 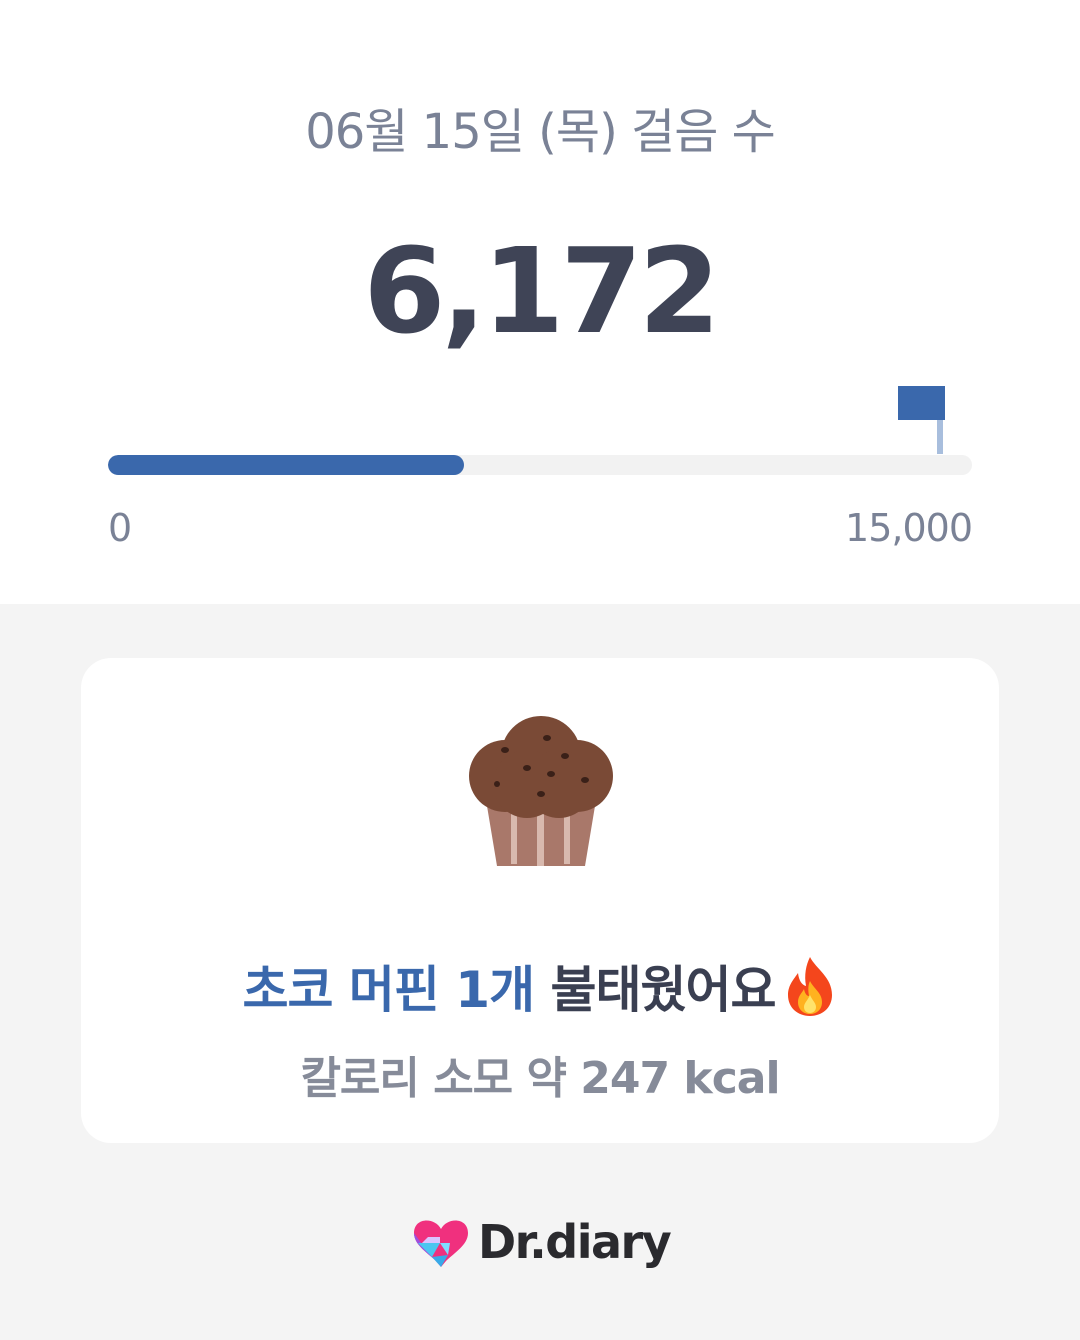 I want to click on step-progress-track, so click(x=540, y=465).